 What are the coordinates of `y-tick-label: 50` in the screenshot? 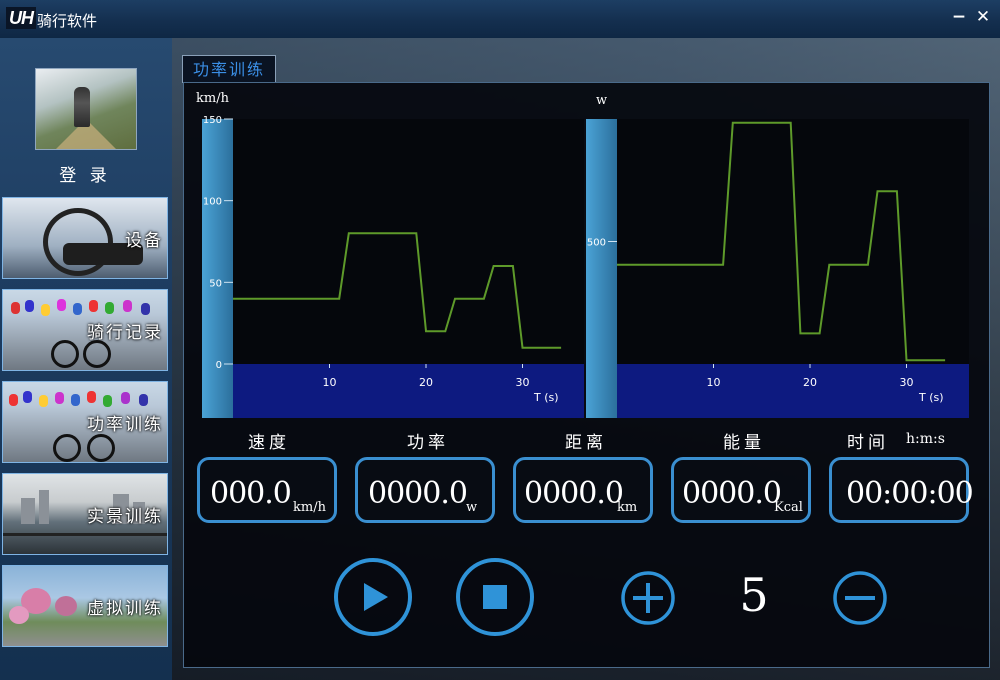 It's located at (215, 283).